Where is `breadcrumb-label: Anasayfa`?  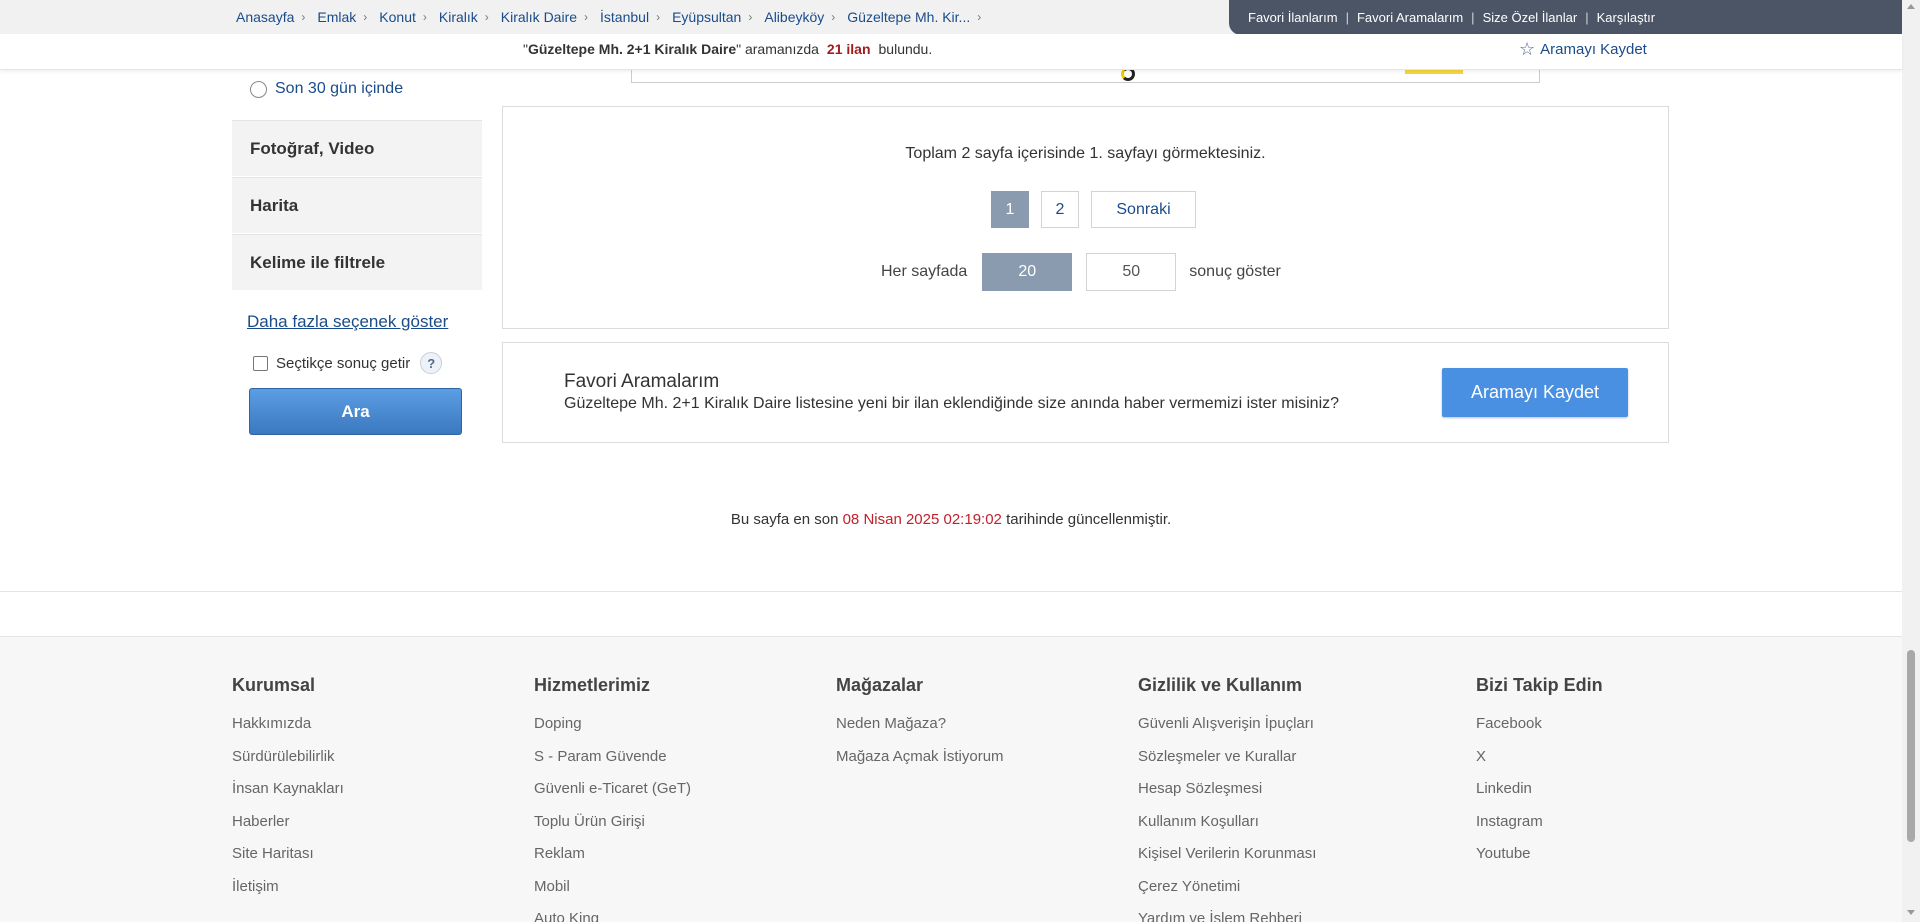 breadcrumb-label: Anasayfa is located at coordinates (265, 17).